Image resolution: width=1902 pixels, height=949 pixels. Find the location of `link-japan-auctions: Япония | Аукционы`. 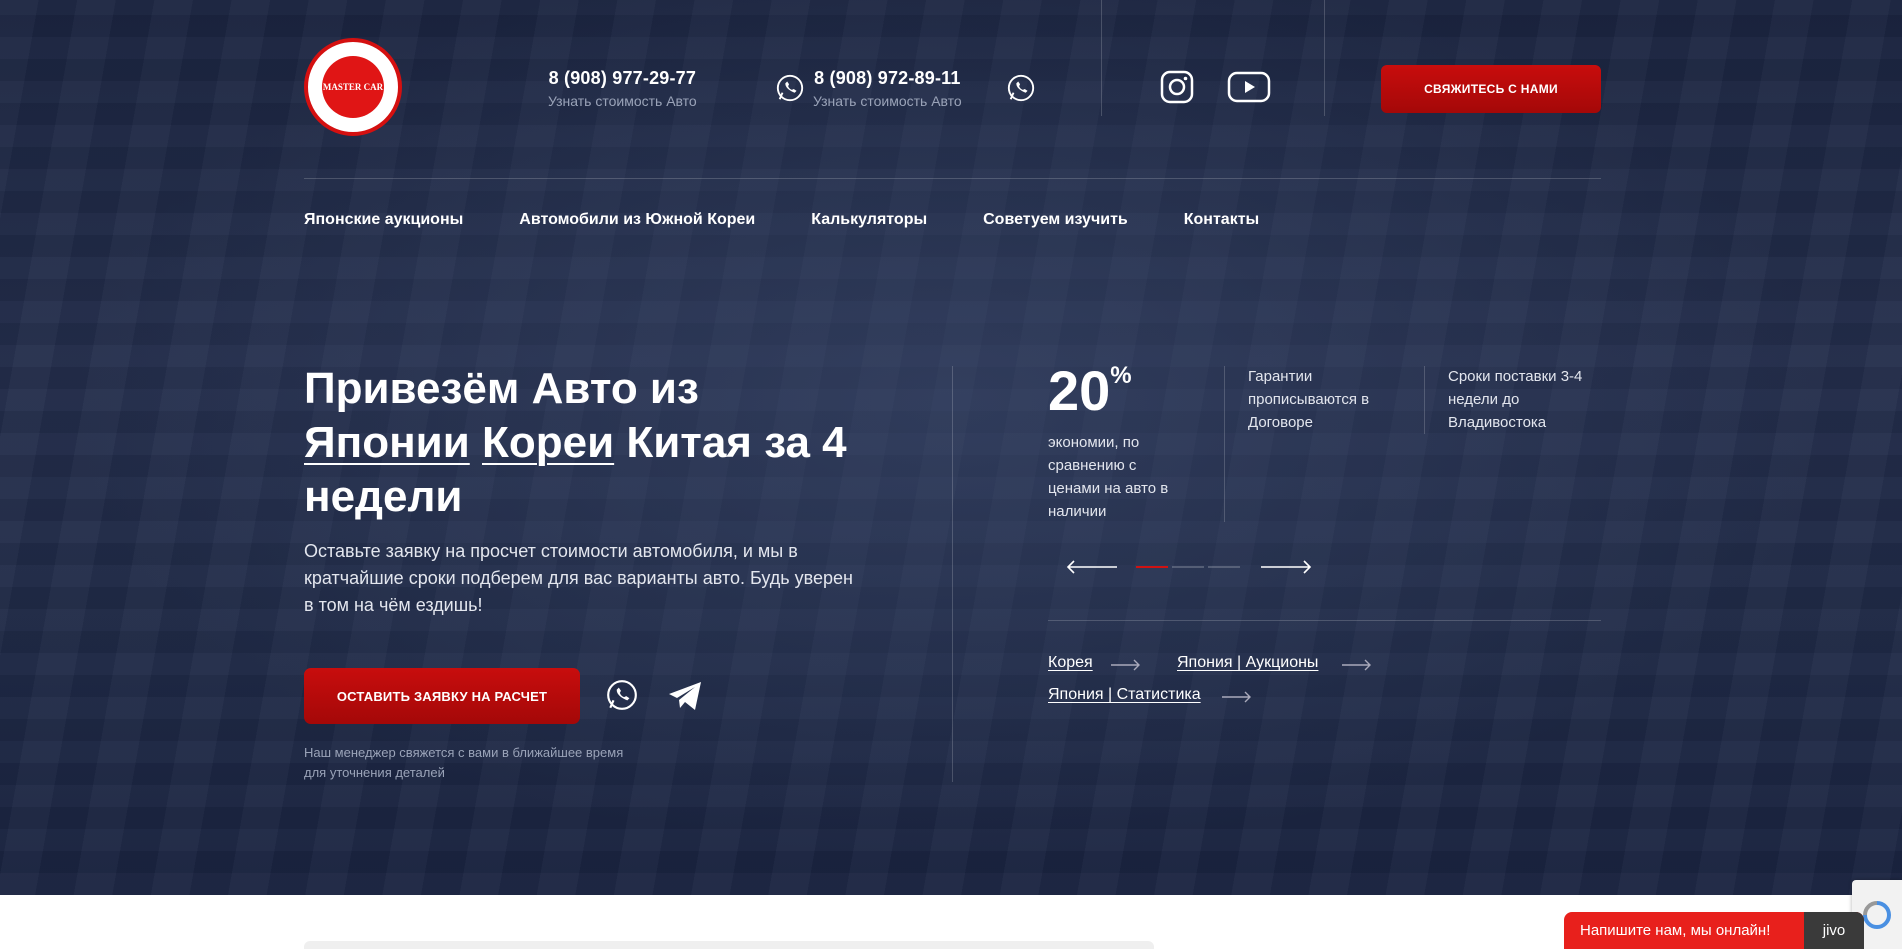

link-japan-auctions: Япония | Аукционы is located at coordinates (1247, 663).